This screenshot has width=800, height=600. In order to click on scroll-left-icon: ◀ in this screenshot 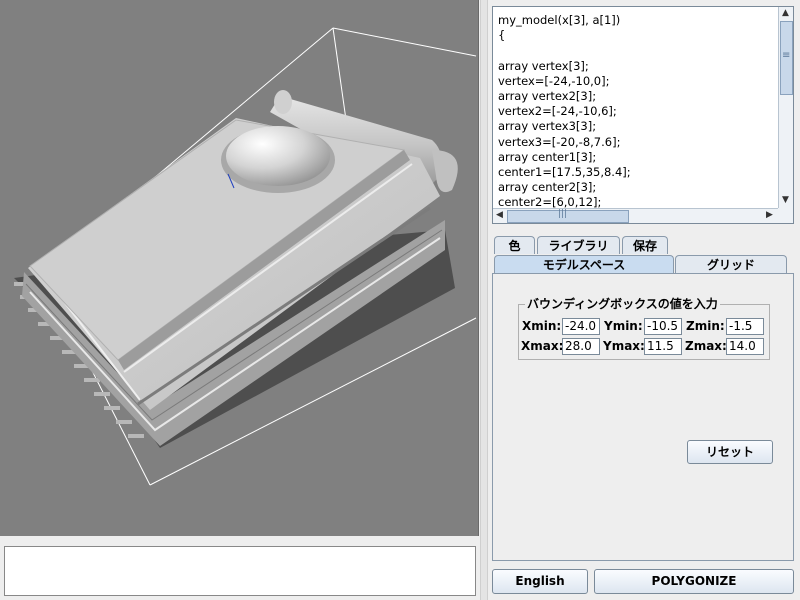, I will do `click(499, 215)`.